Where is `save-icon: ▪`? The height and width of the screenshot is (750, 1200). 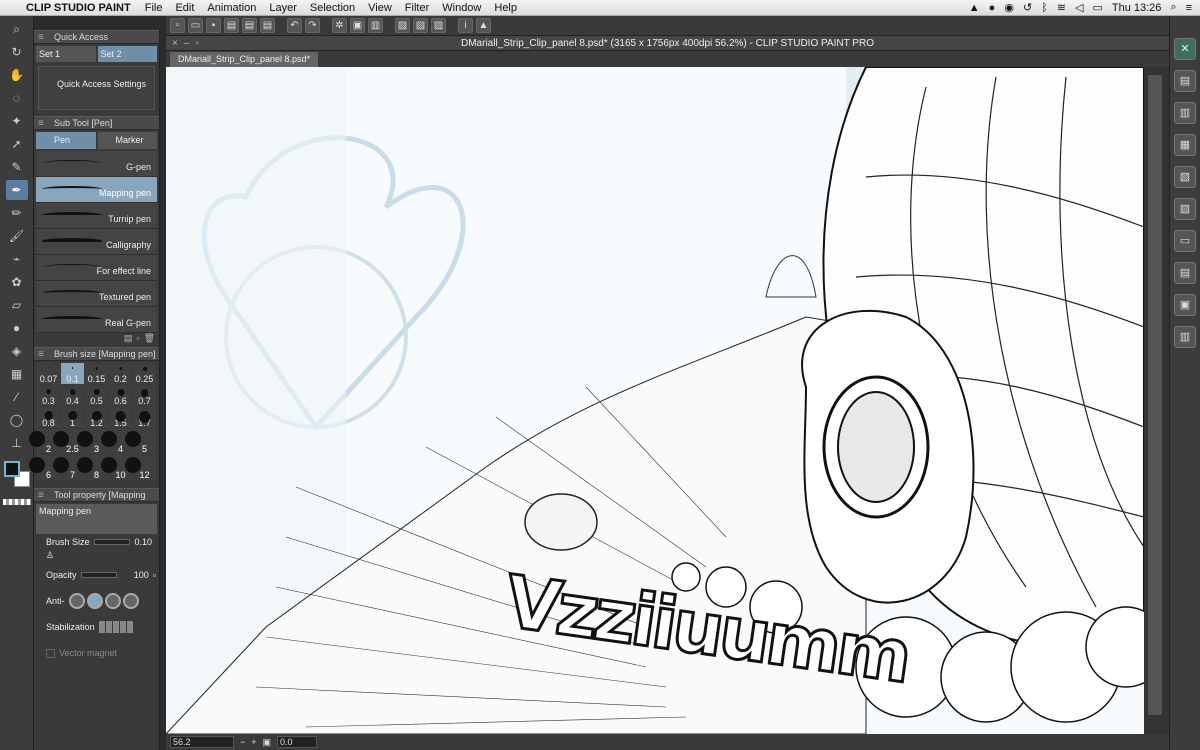 save-icon: ▪ is located at coordinates (213, 25).